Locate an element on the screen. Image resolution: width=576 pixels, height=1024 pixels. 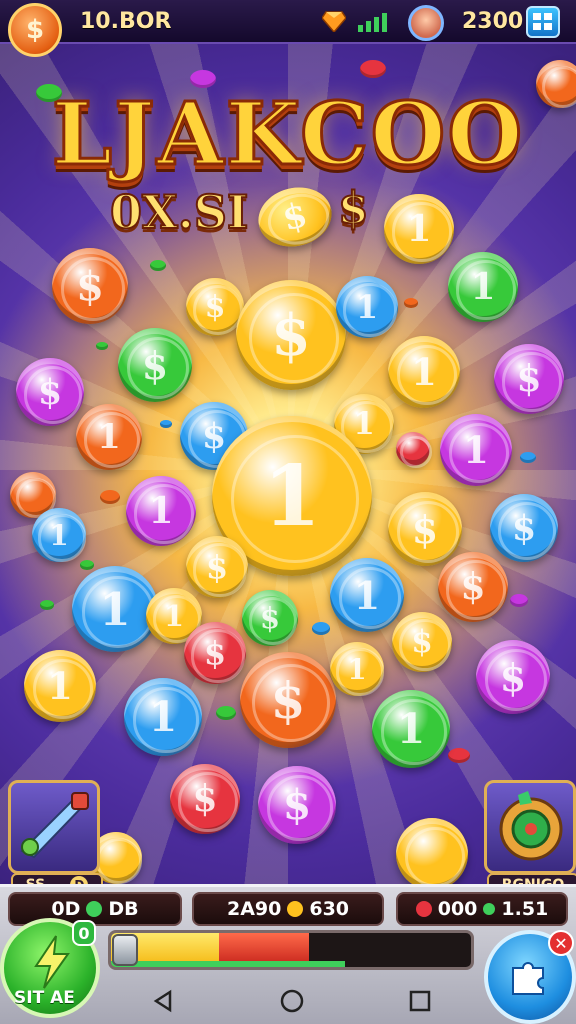
dollar-icon: $ is located at coordinates (35, 30).